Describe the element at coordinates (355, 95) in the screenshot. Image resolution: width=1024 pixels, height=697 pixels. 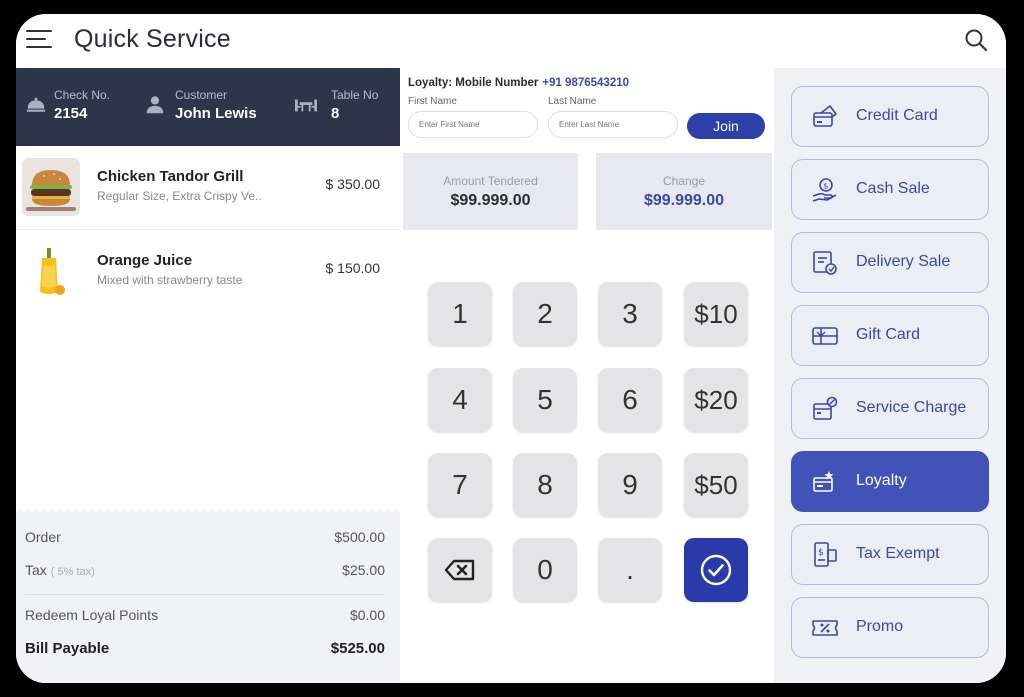
I see `table-number-label: Table No` at that location.